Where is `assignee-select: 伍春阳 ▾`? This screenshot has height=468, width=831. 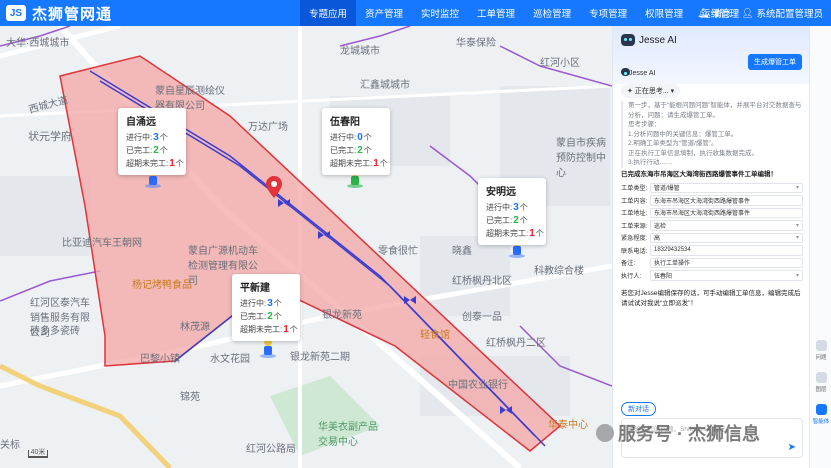 assignee-select: 伍春阳 ▾ is located at coordinates (726, 275).